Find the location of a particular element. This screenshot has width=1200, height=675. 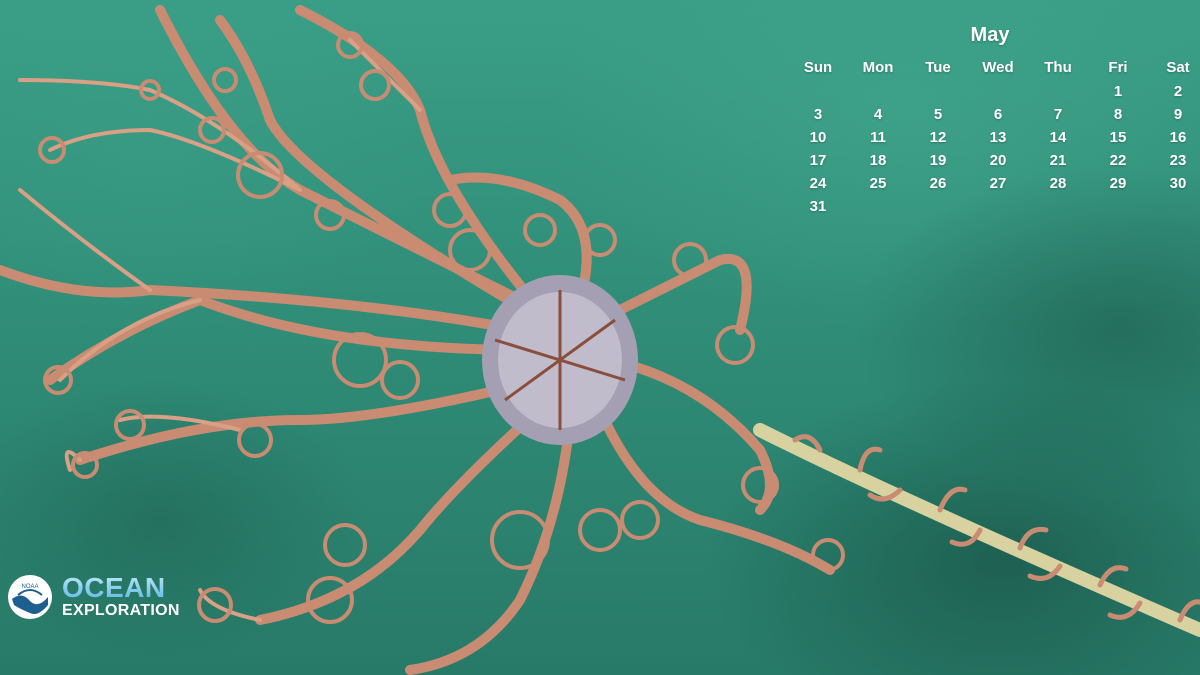

calendar-day: 23 is located at coordinates (1178, 160).